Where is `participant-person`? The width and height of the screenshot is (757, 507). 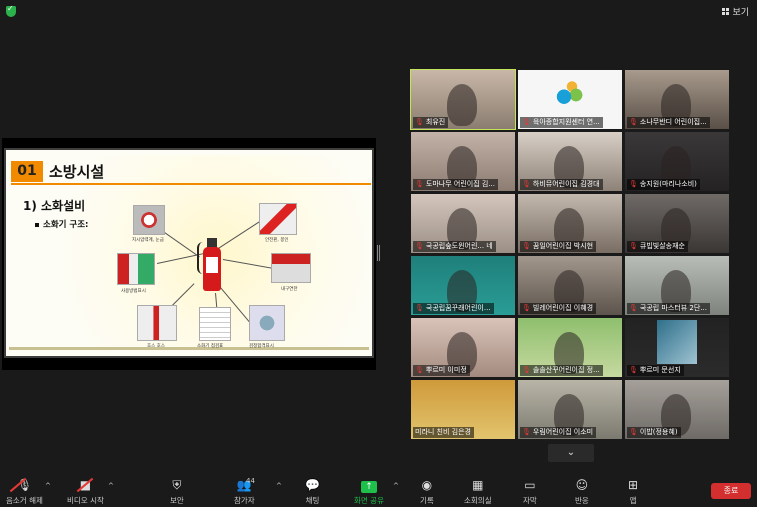 participant-person is located at coordinates (462, 105).